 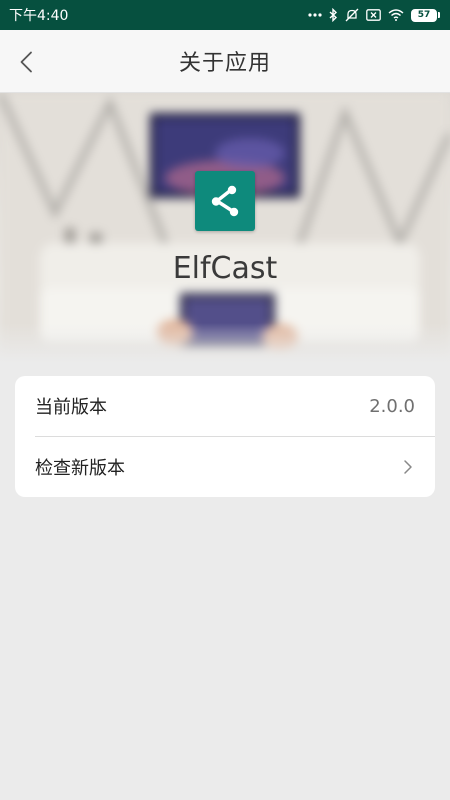 I want to click on page-title: 关于应用, so click(x=224, y=63).